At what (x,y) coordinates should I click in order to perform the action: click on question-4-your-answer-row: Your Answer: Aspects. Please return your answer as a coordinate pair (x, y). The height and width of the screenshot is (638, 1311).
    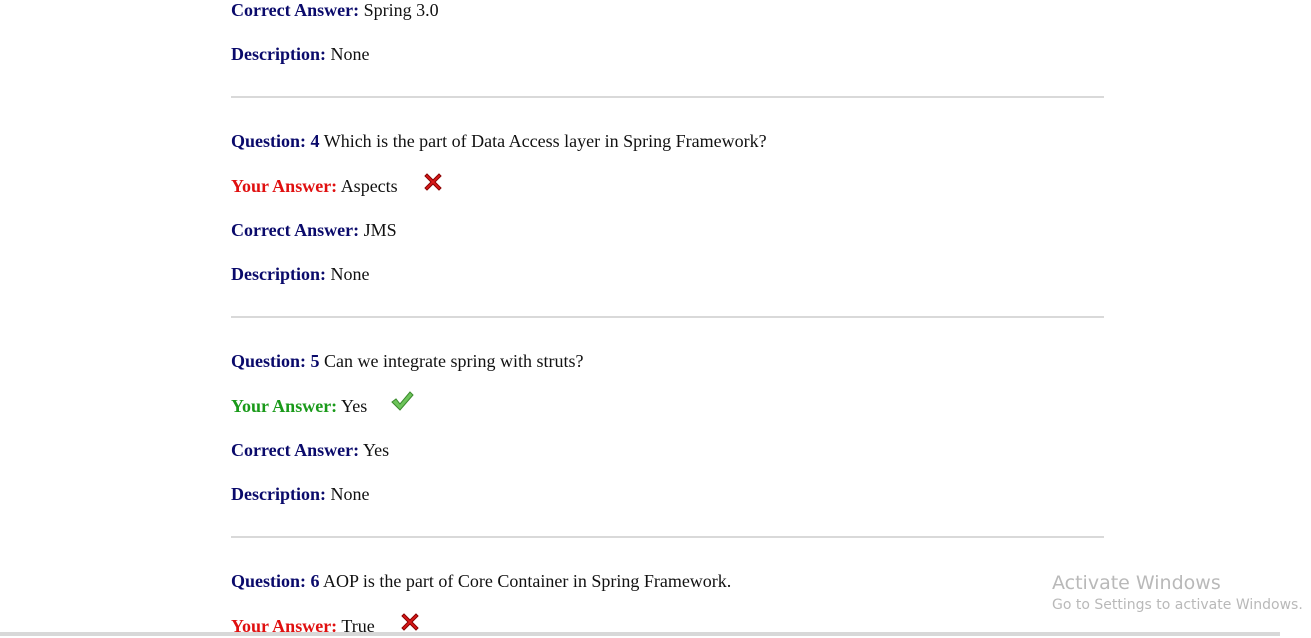
    Looking at the image, I should click on (337, 185).